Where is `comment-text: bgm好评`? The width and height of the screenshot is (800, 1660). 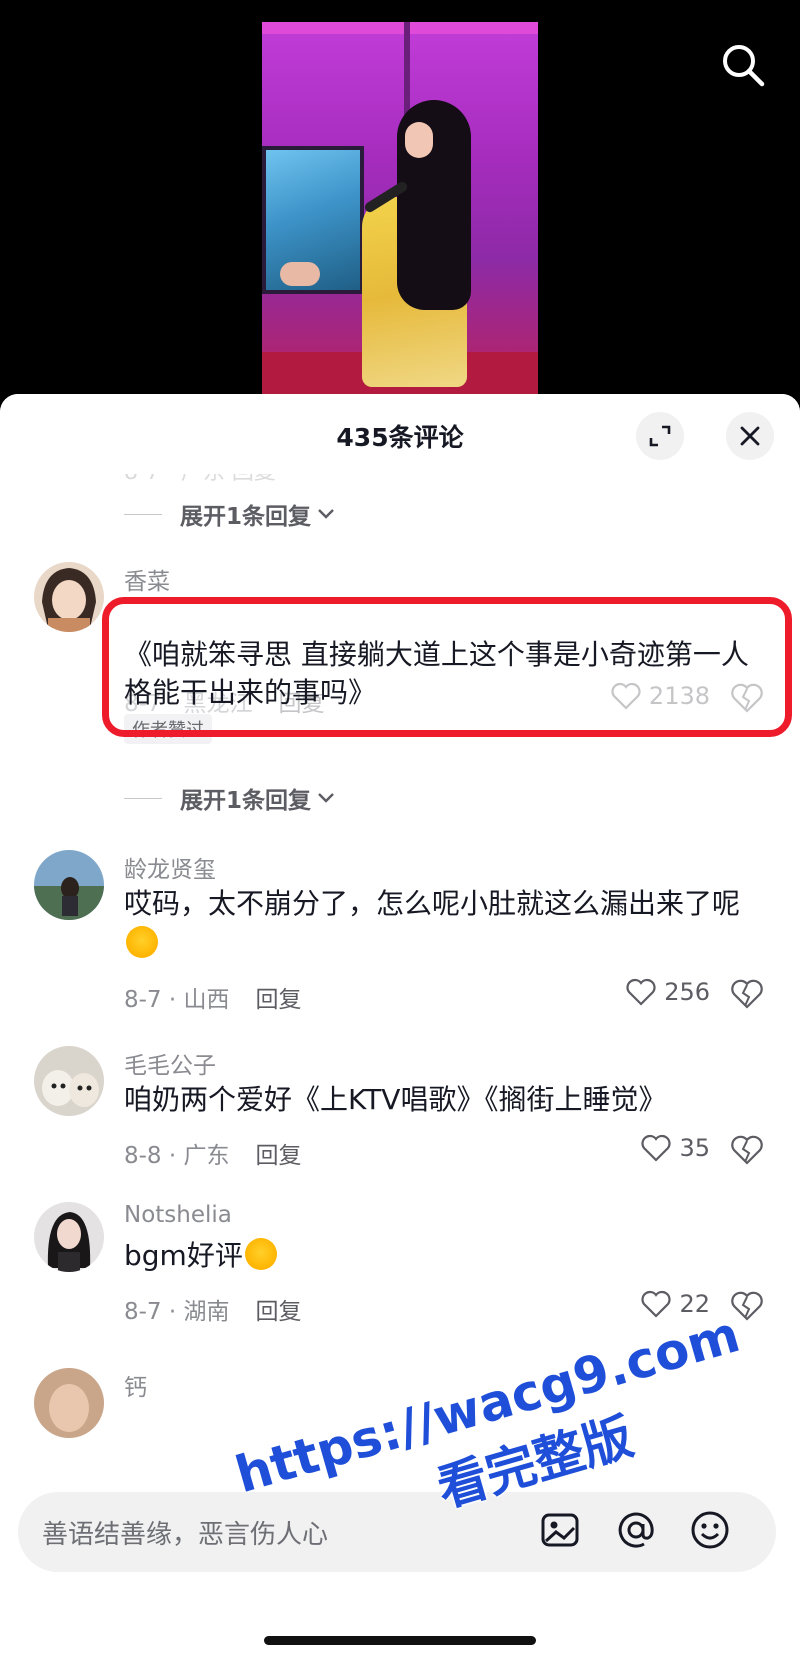
comment-text: bgm好评 is located at coordinates (444, 1256).